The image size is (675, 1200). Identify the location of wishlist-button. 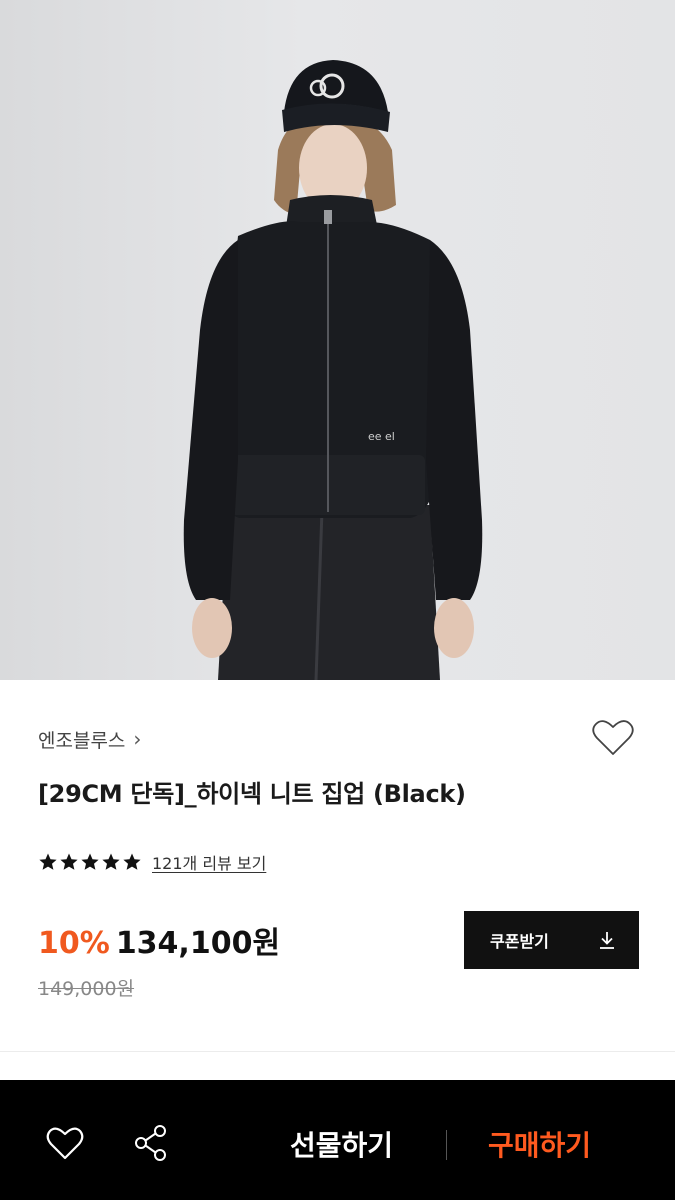
(613, 738).